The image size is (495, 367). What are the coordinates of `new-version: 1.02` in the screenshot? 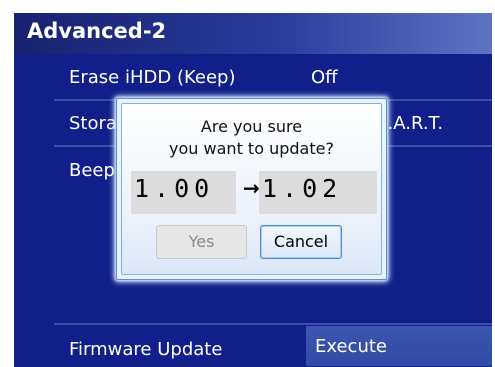 It's located at (302, 188).